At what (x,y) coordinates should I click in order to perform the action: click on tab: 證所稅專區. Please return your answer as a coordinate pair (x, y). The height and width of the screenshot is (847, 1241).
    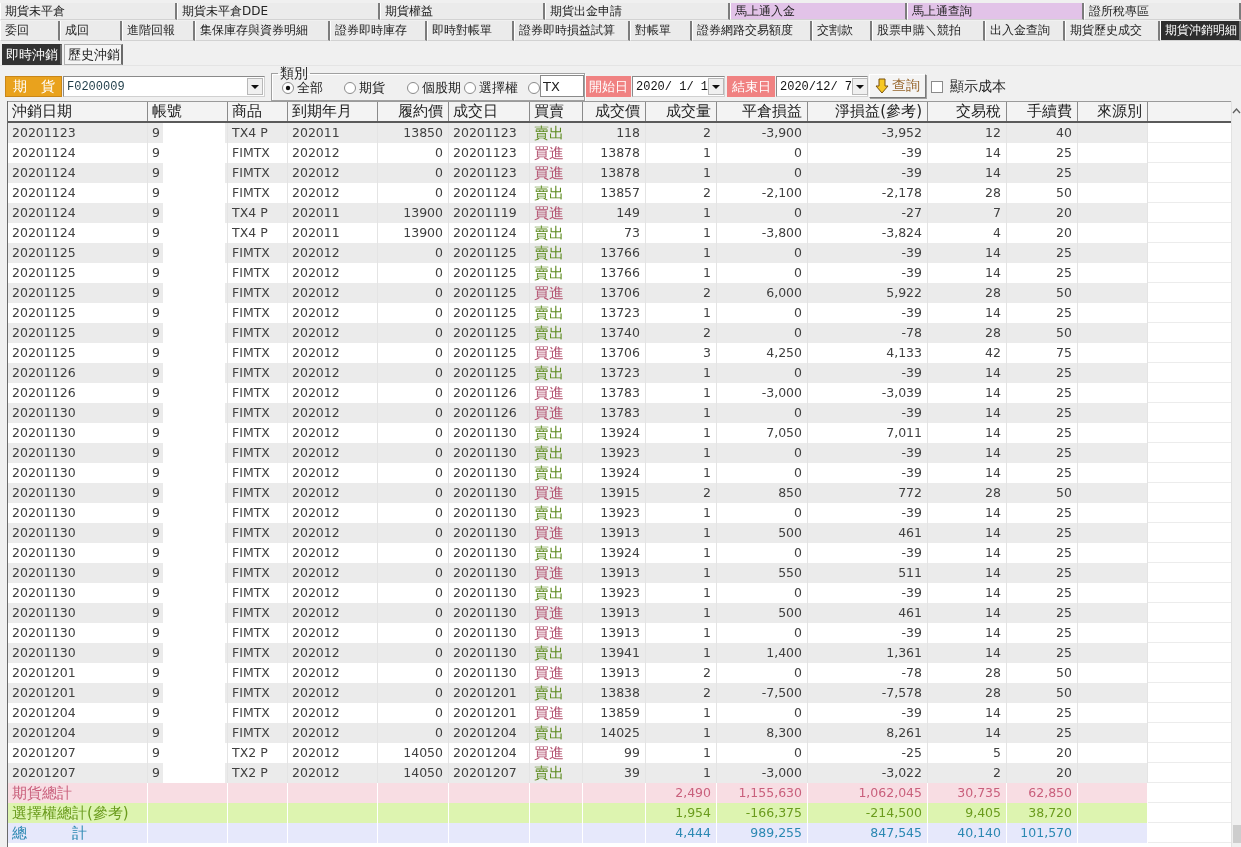
    Looking at the image, I should click on (1162, 11).